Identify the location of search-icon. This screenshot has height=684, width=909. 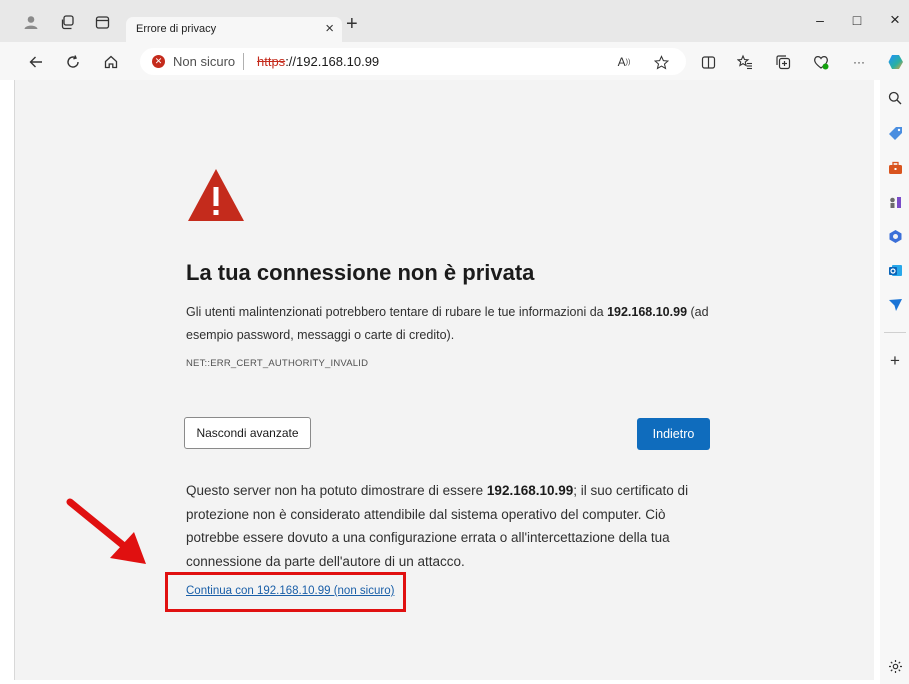
(895, 98).